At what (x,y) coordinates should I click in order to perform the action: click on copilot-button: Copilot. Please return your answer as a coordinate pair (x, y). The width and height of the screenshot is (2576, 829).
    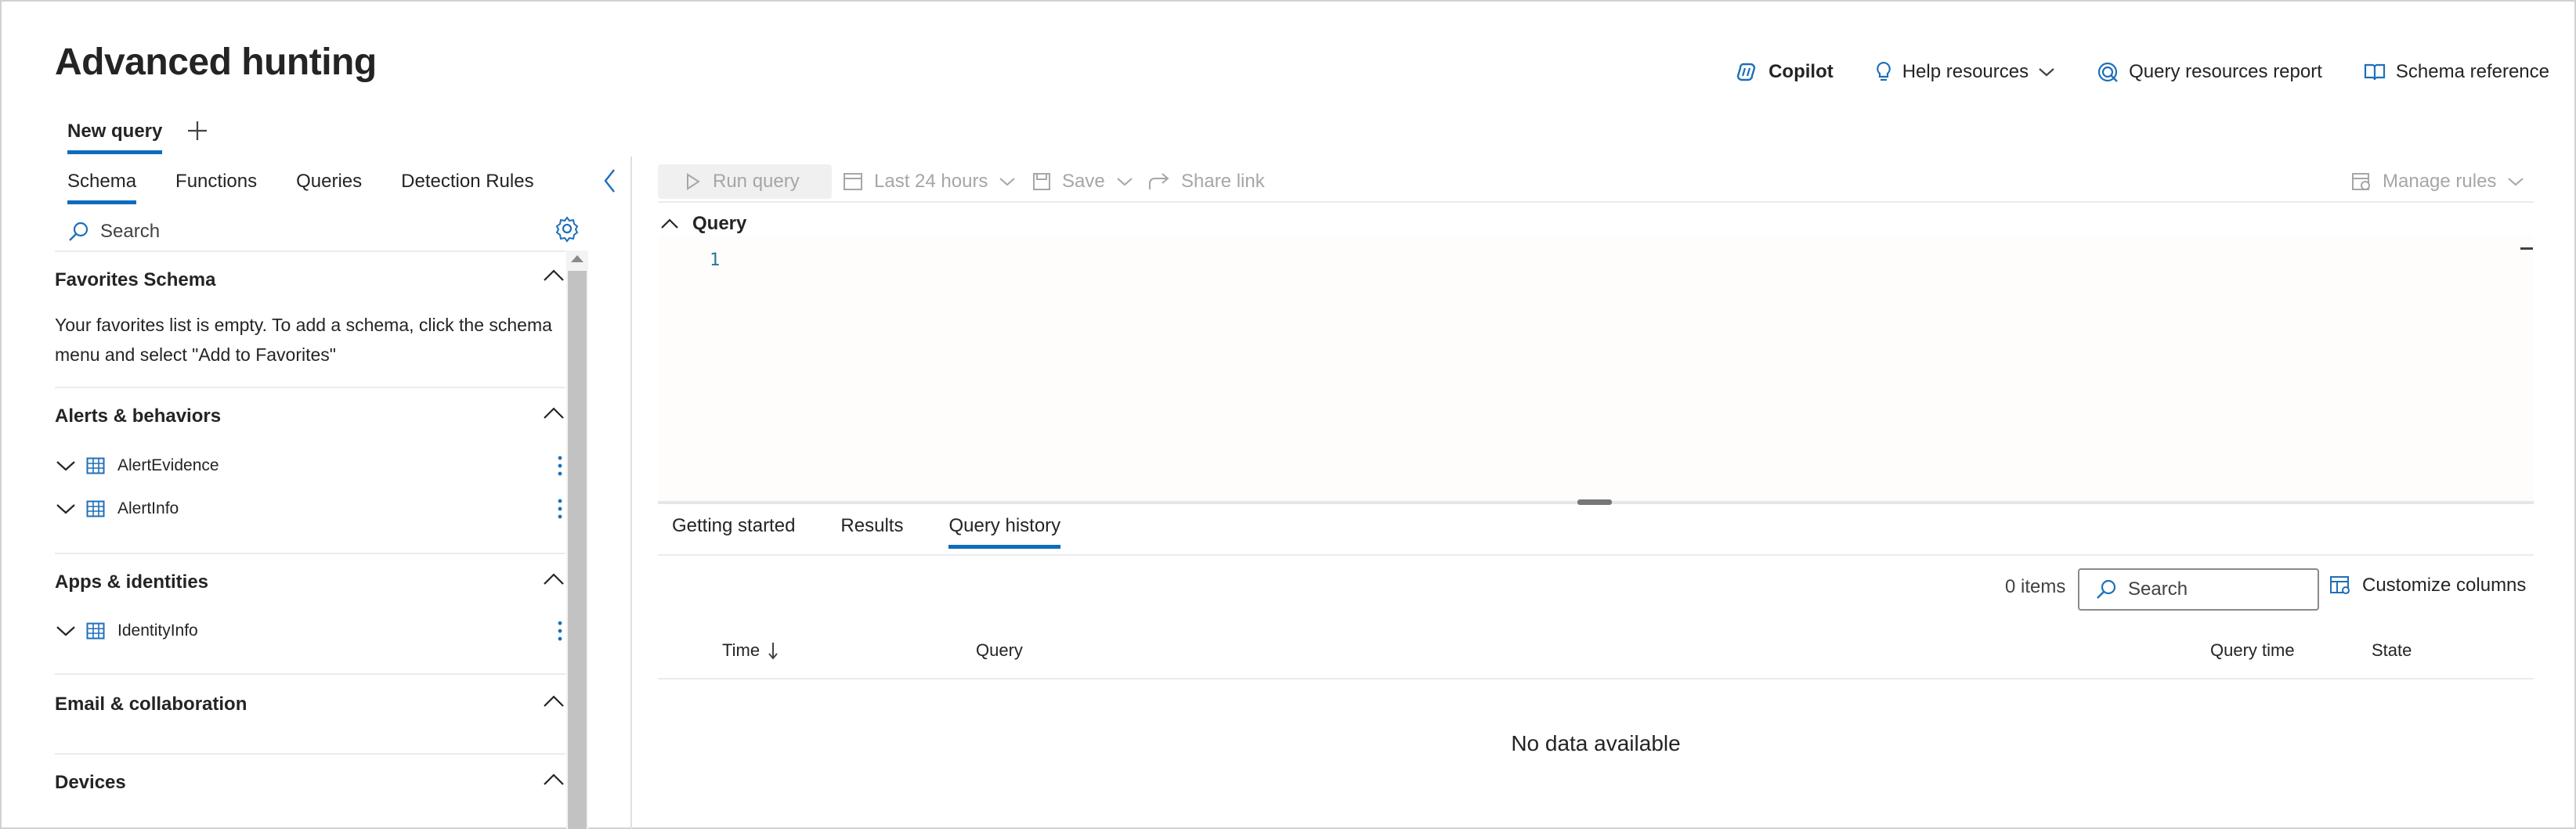
    Looking at the image, I should click on (1785, 72).